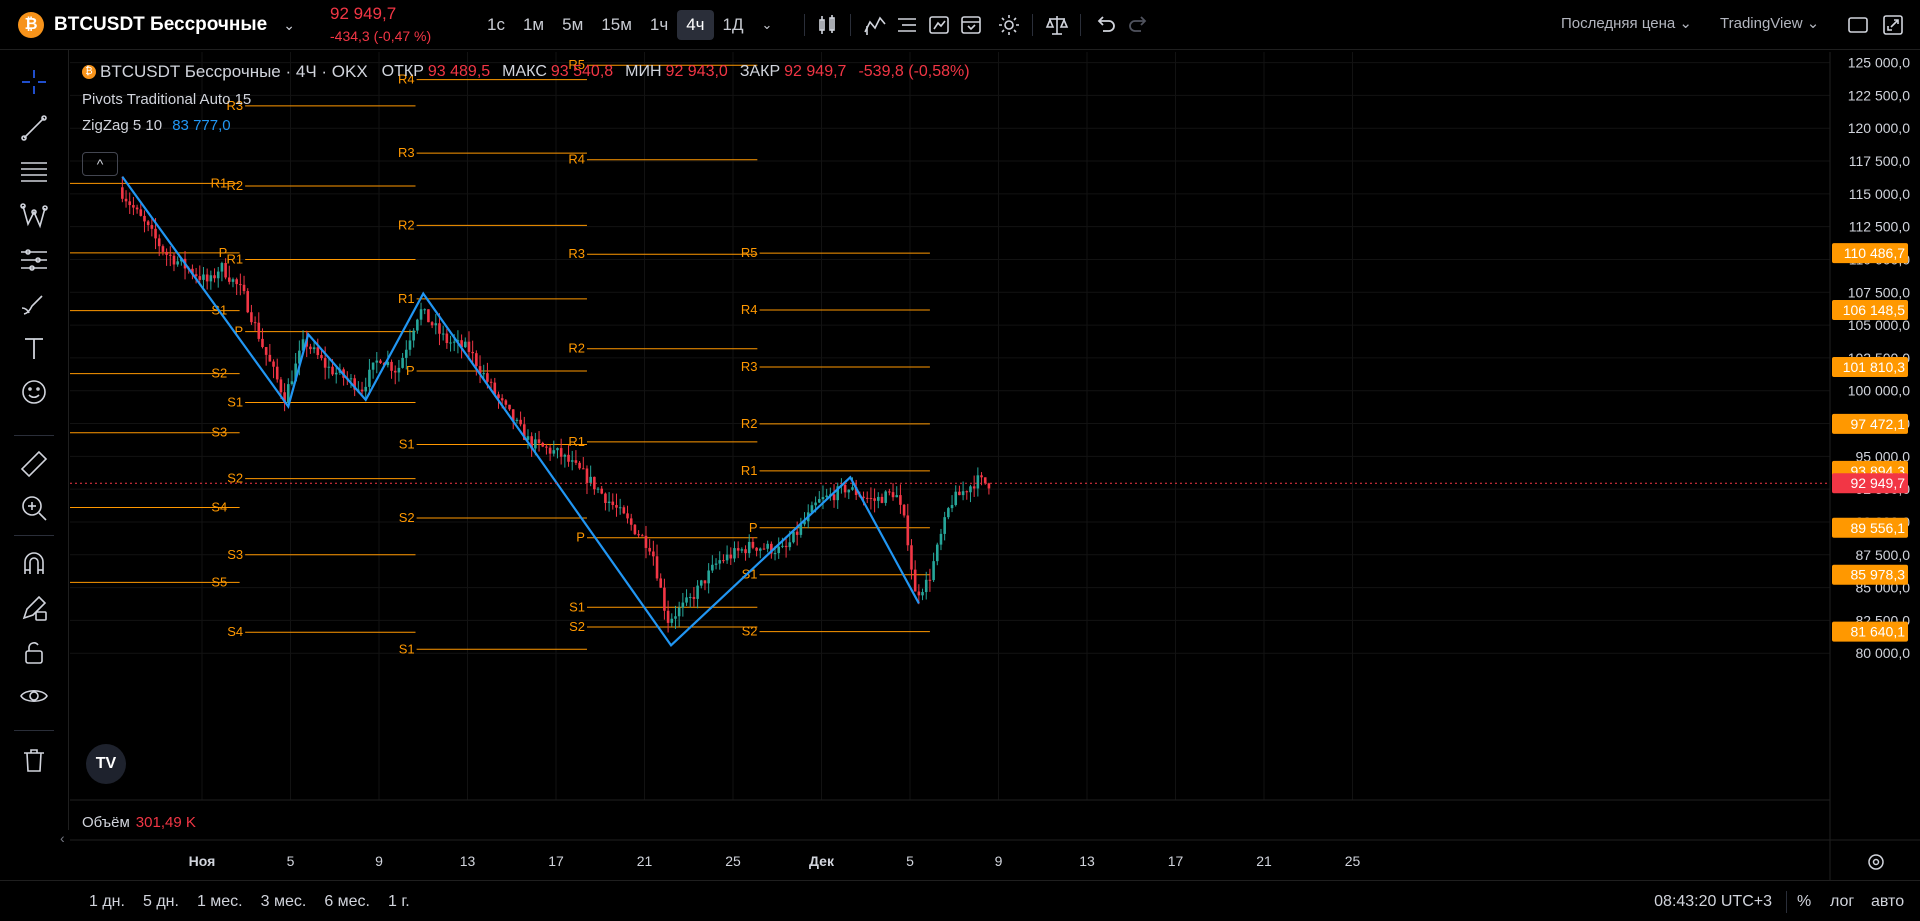 The height and width of the screenshot is (921, 1920). Describe the element at coordinates (753, 527) in the screenshot. I see `pivot-label: P` at that location.